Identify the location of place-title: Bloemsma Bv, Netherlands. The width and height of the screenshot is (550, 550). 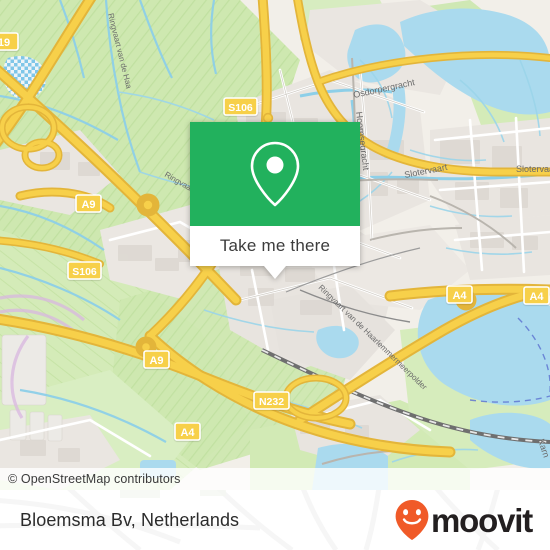
(130, 519).